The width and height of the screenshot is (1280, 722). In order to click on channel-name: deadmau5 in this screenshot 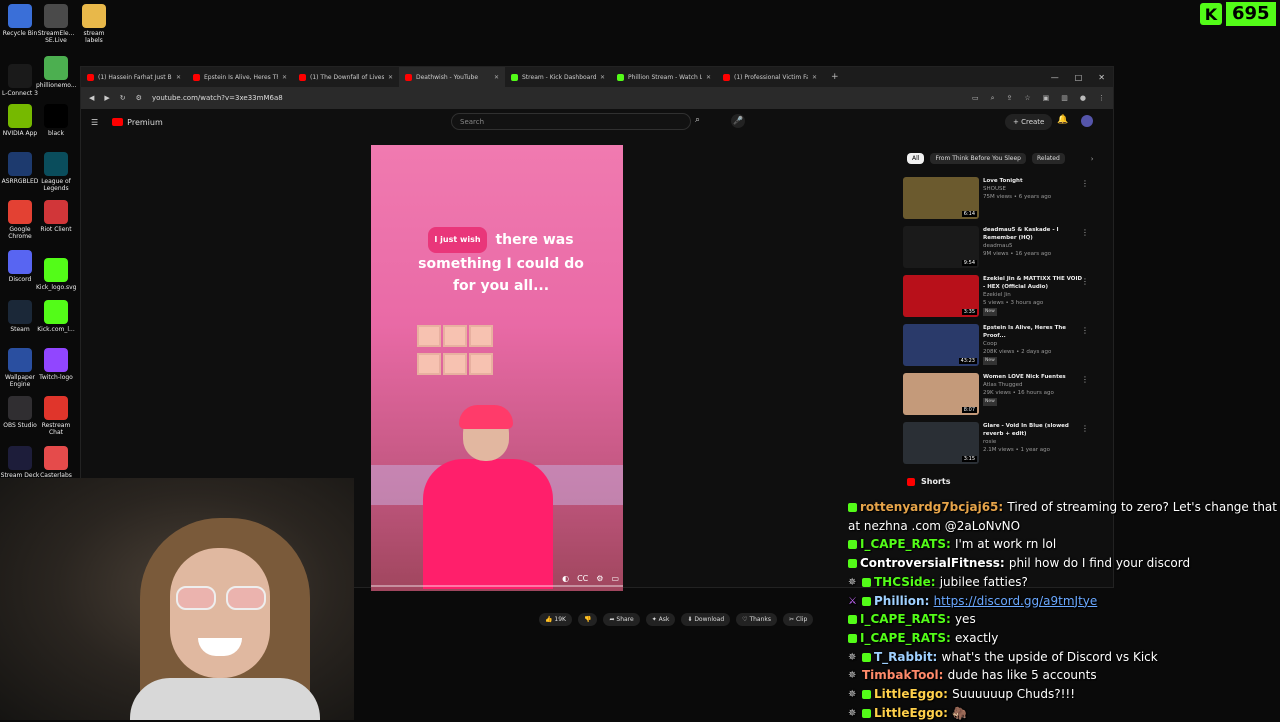, I will do `click(1033, 246)`.